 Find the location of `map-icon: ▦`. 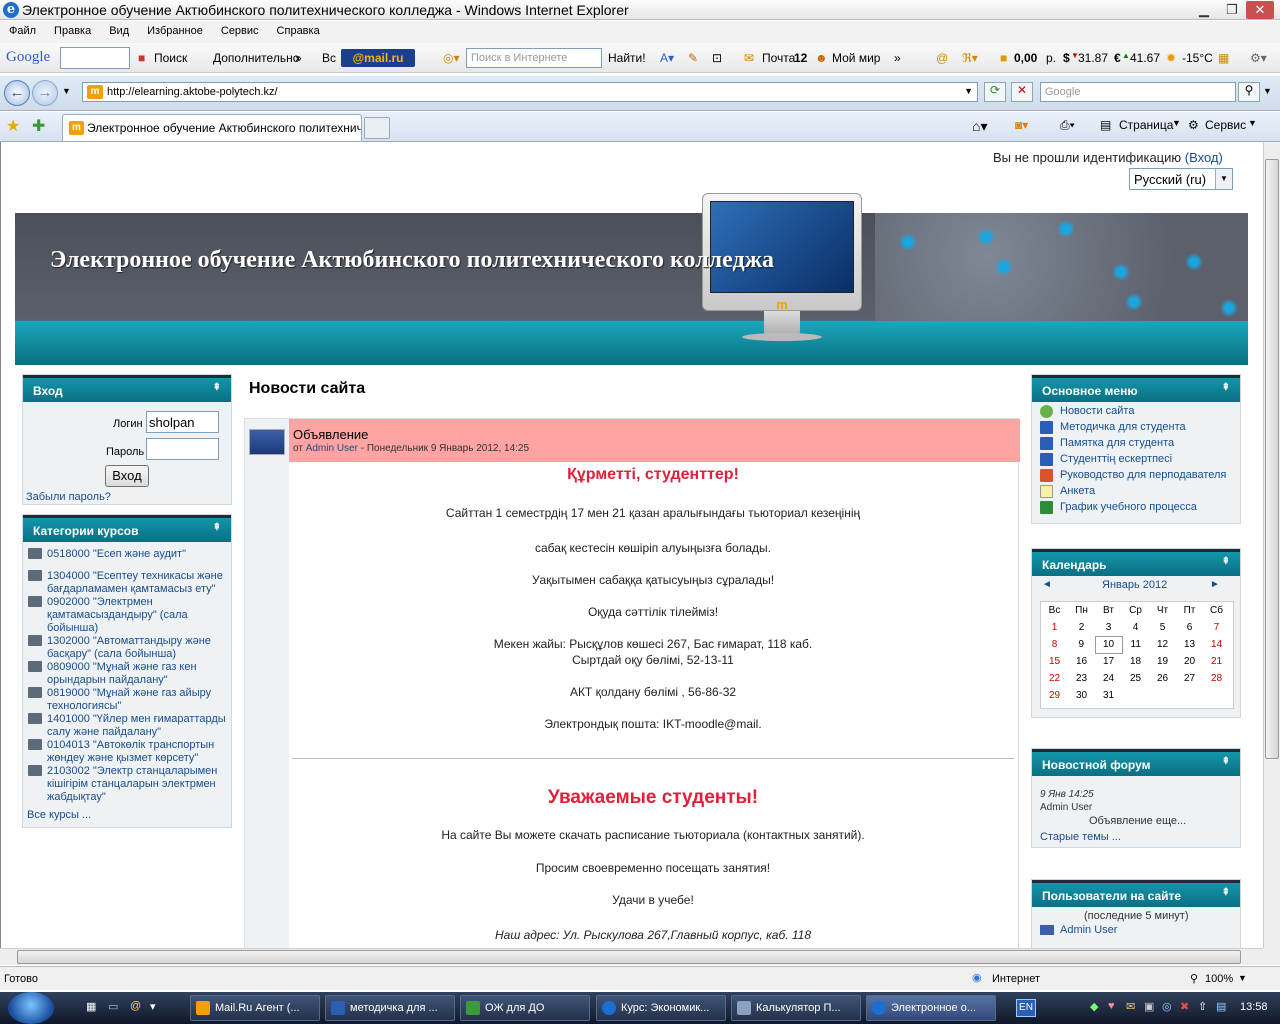

map-icon: ▦ is located at coordinates (1223, 58).